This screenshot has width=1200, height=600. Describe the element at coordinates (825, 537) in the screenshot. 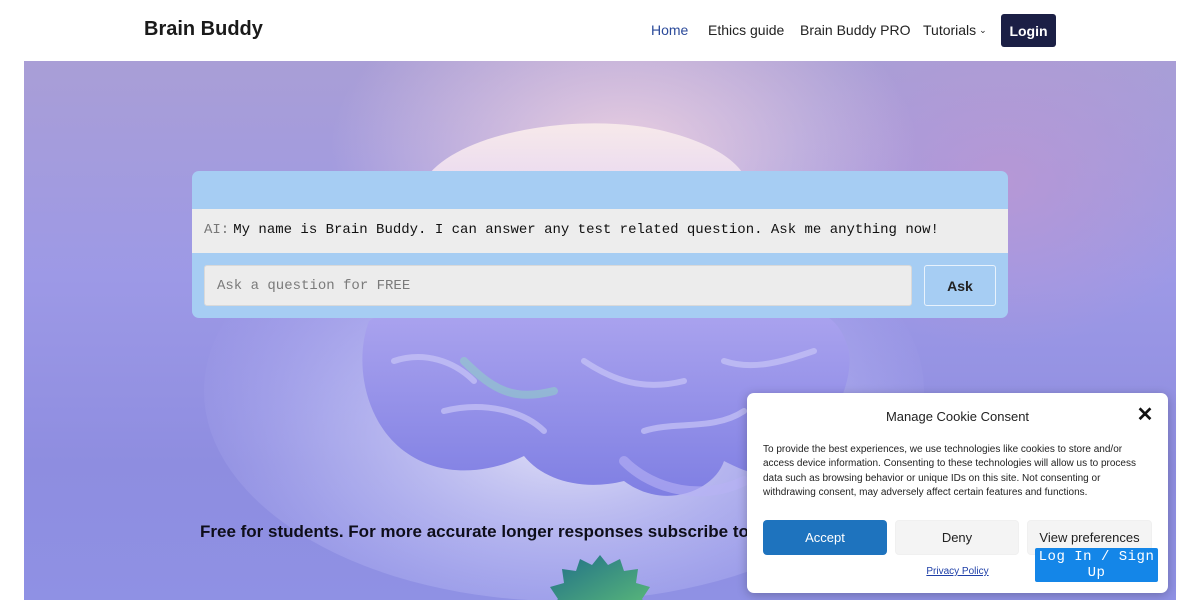

I see `accept-button: Accept` at that location.